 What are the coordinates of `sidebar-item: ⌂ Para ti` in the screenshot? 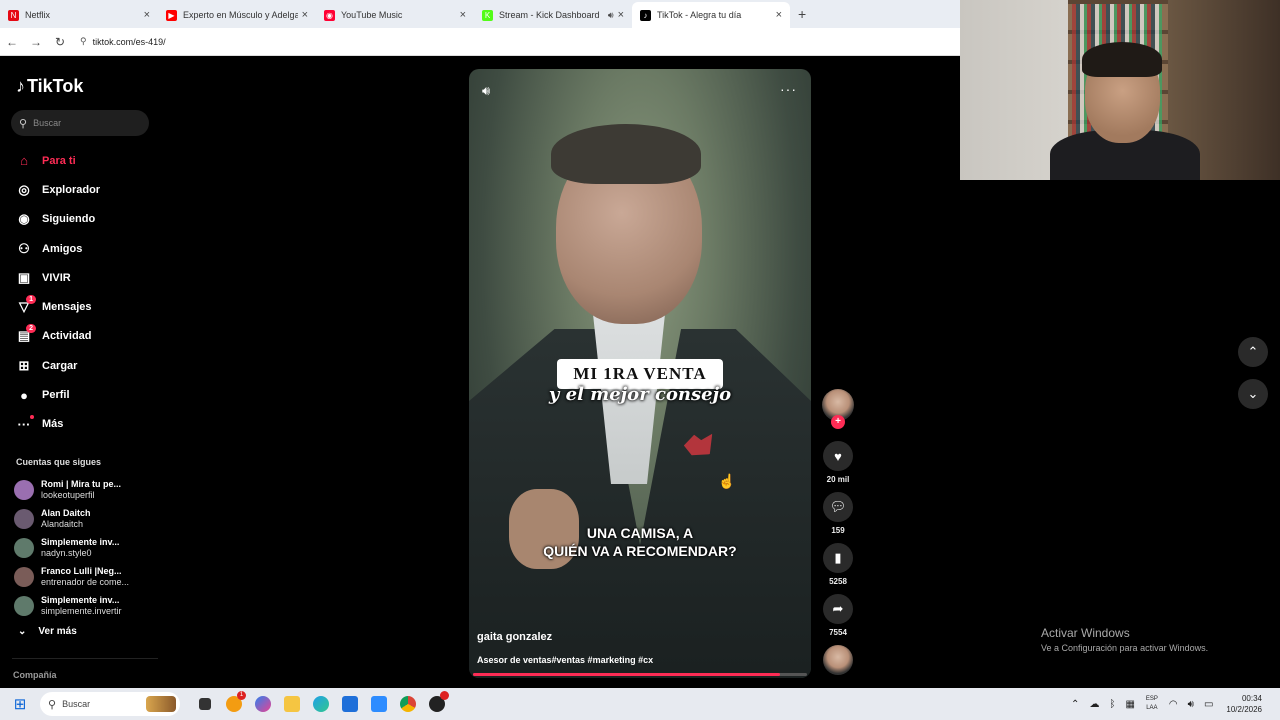 It's located at (57, 160).